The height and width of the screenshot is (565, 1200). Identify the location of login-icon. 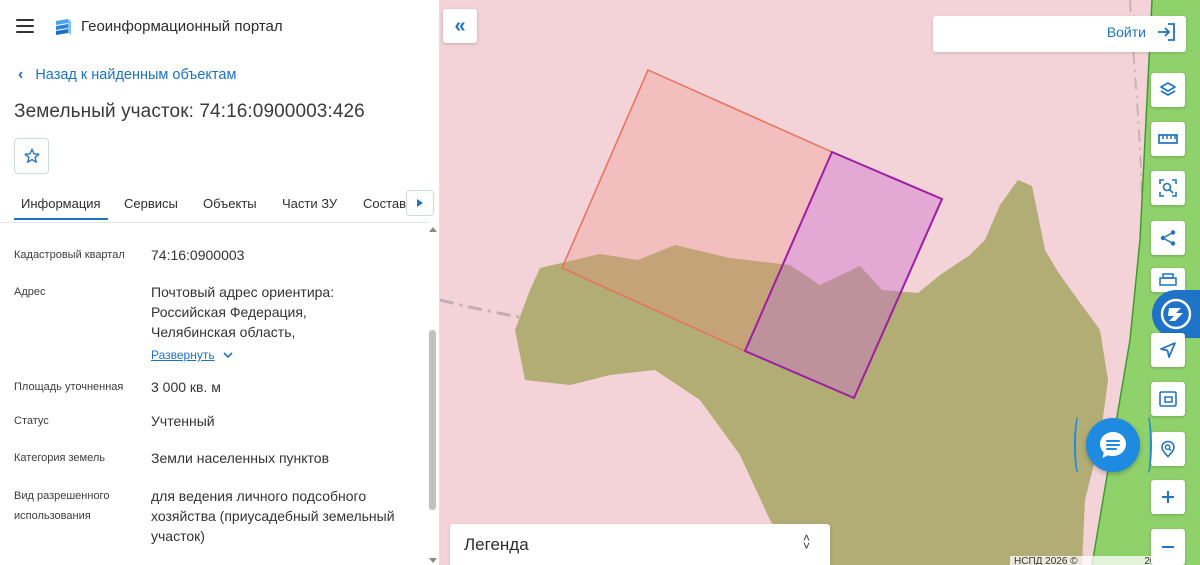
(1166, 32).